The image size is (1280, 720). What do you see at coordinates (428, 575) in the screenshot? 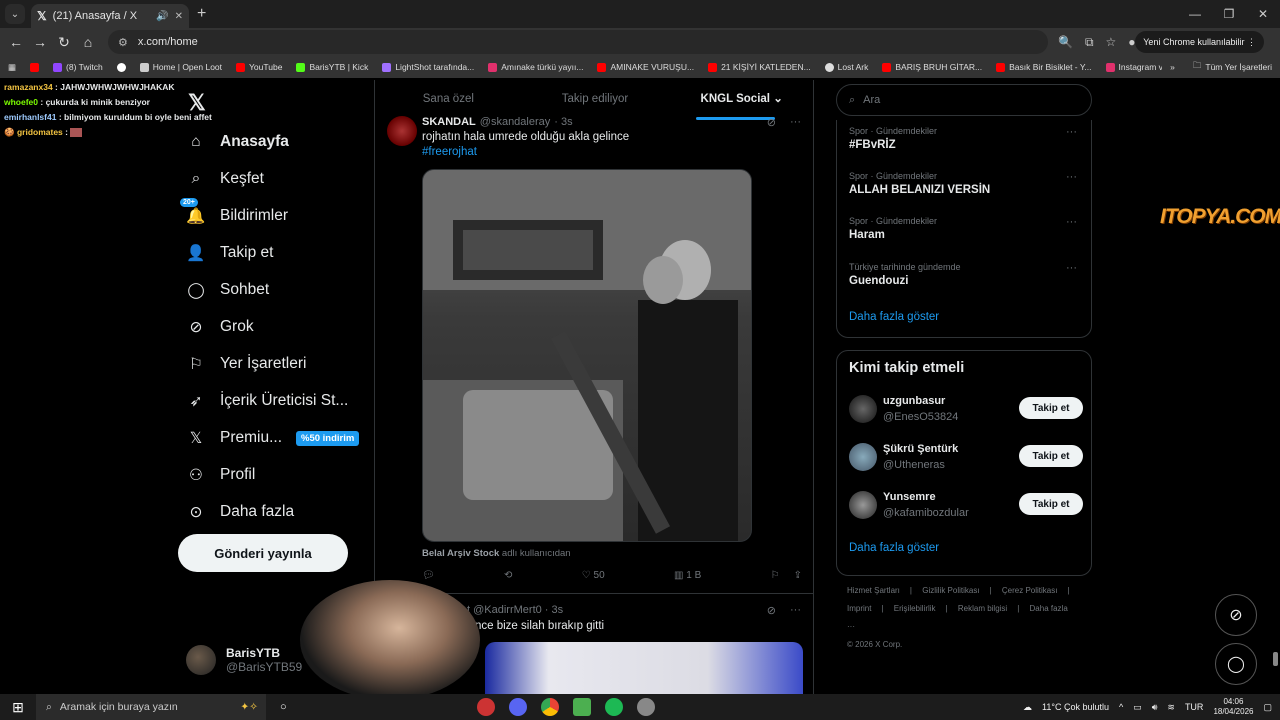
I see `reply-icon: 💬︎` at bounding box center [428, 575].